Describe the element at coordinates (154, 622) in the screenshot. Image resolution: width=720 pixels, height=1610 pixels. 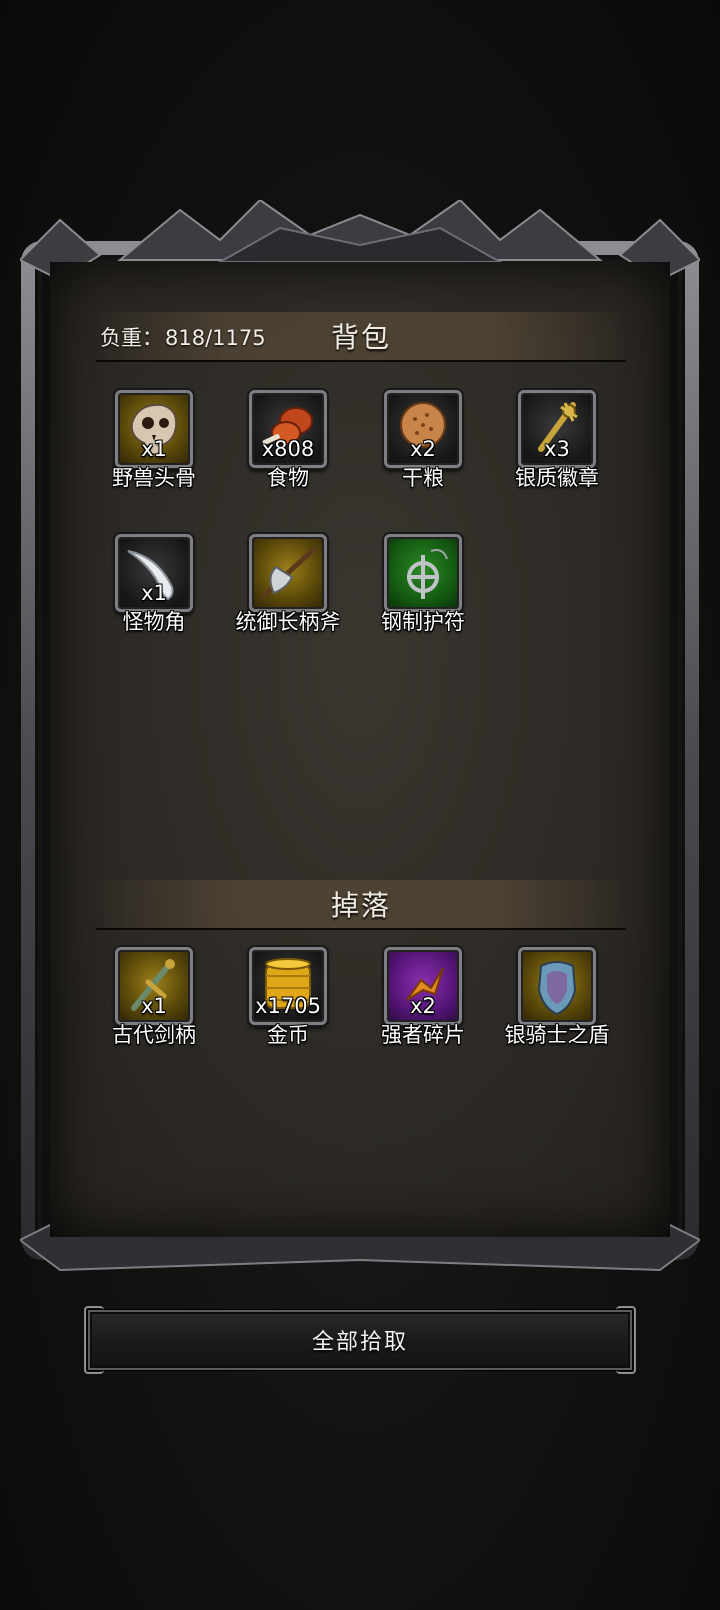
I see `item-name: 怪物角` at that location.